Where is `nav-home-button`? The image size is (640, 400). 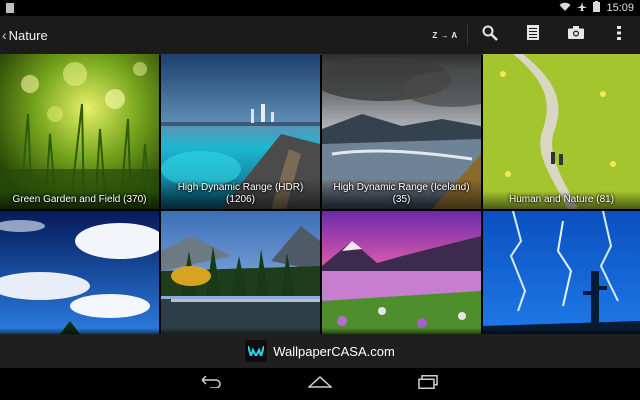
nav-home-button is located at coordinates (320, 384).